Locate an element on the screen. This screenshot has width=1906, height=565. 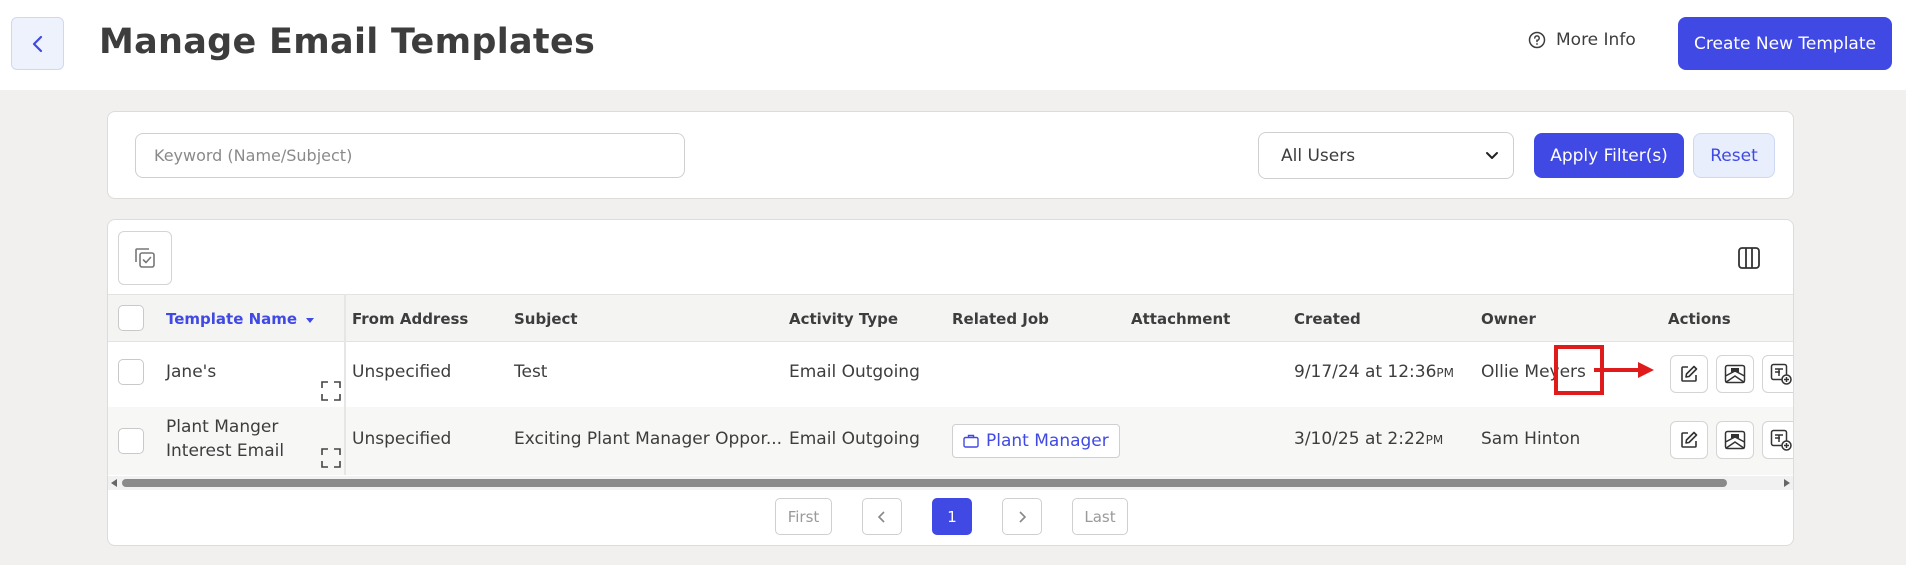
pagination-prev is located at coordinates (882, 516).